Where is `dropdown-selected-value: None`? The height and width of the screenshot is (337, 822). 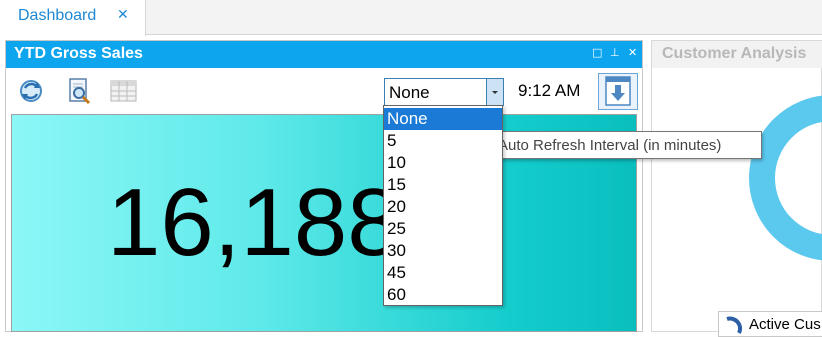
dropdown-selected-value: None is located at coordinates (409, 92).